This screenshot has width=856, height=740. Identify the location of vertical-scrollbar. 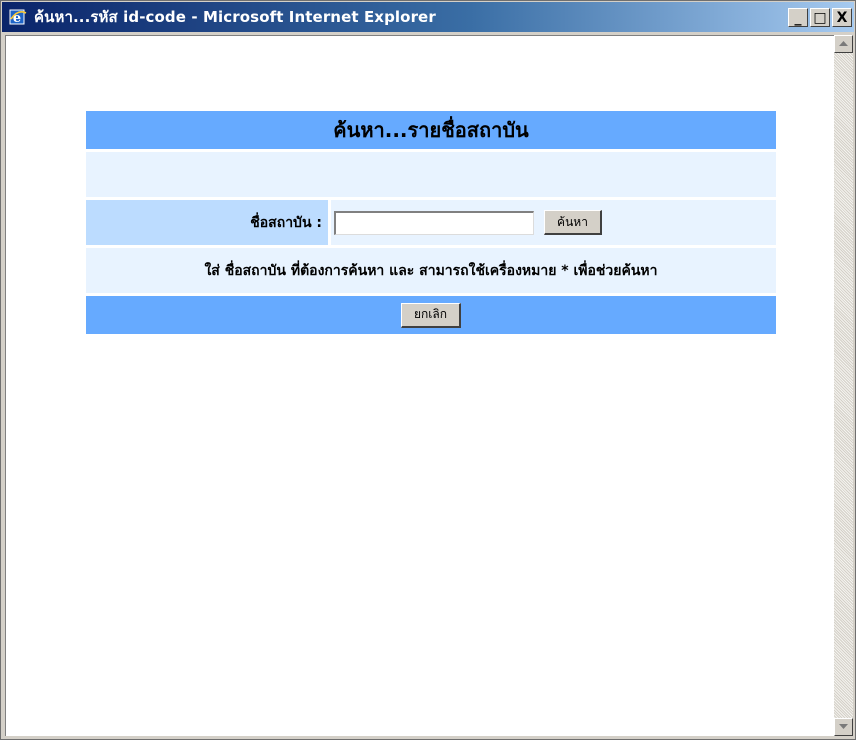
(843, 385).